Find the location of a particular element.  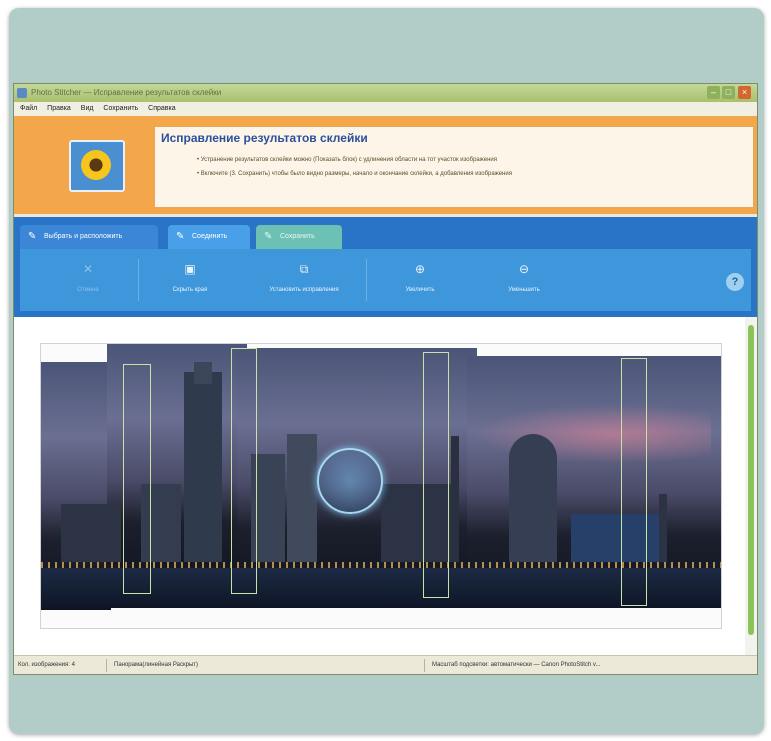

zoom-out-label: Уменьшить is located at coordinates (524, 290).